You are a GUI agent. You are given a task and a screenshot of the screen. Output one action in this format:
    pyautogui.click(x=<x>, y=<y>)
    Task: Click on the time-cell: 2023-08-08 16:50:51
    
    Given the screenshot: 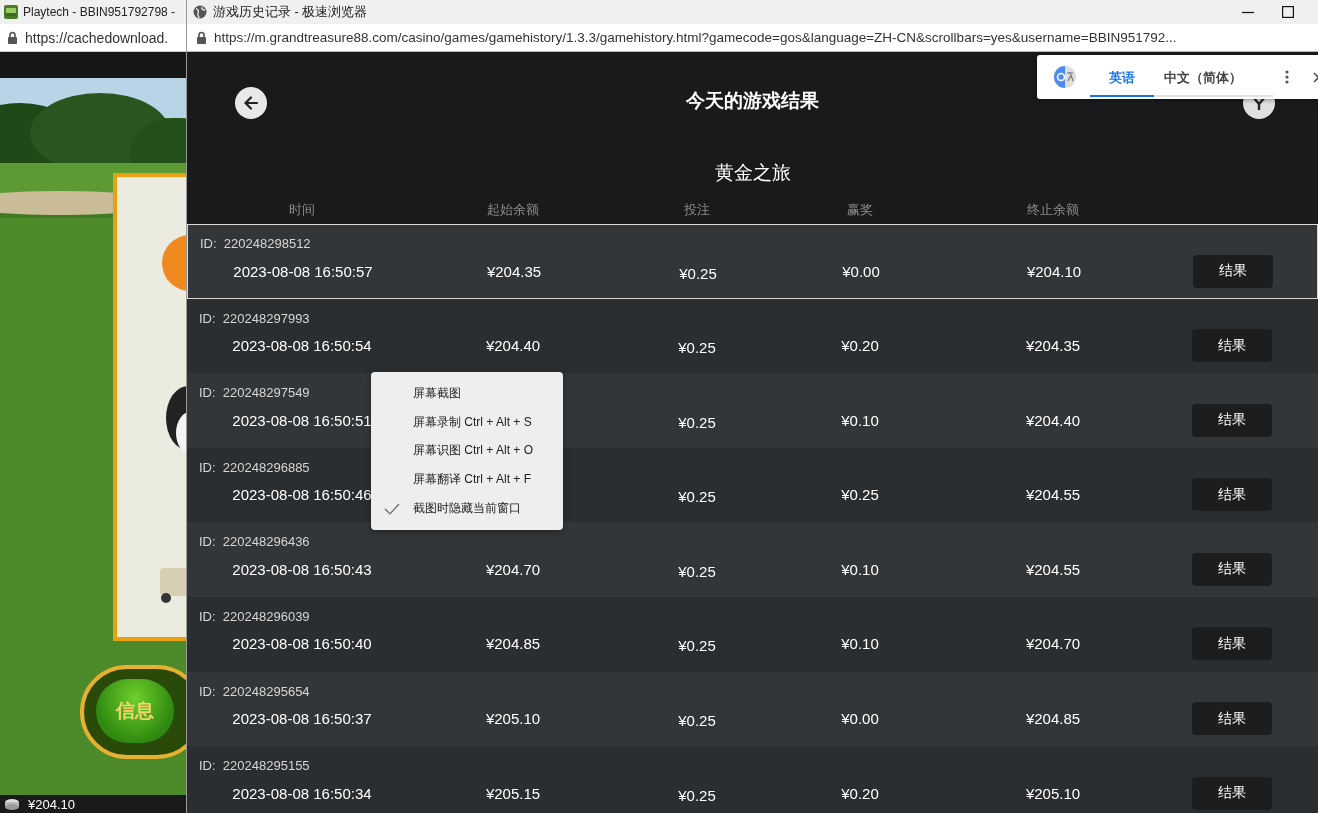 What is the action you would take?
    pyautogui.click(x=302, y=420)
    